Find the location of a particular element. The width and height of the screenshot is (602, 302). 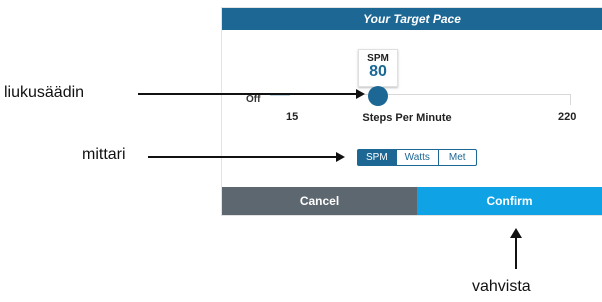

slider-off-label: Off is located at coordinates (253, 99).